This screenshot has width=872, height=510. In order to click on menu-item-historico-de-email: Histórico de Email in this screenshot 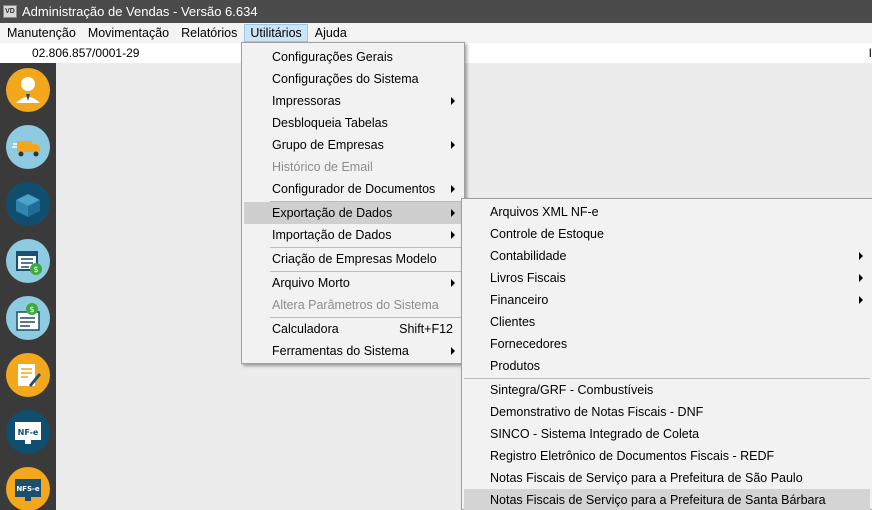, I will do `click(322, 167)`.